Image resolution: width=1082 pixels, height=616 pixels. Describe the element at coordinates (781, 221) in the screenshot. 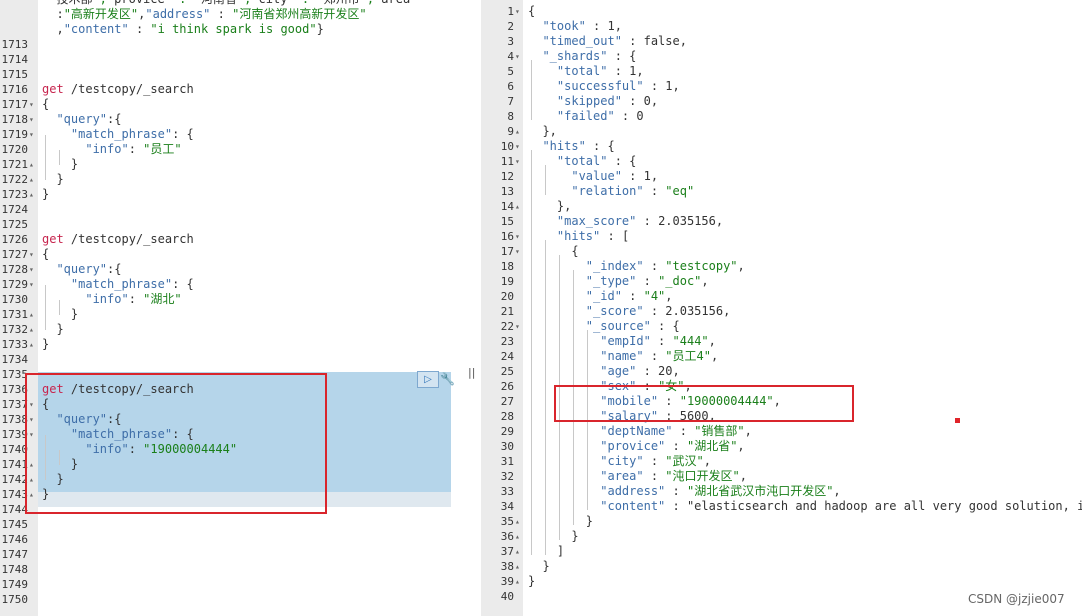

I see `code-line: 15 "max_score" : 2.035156,` at that location.